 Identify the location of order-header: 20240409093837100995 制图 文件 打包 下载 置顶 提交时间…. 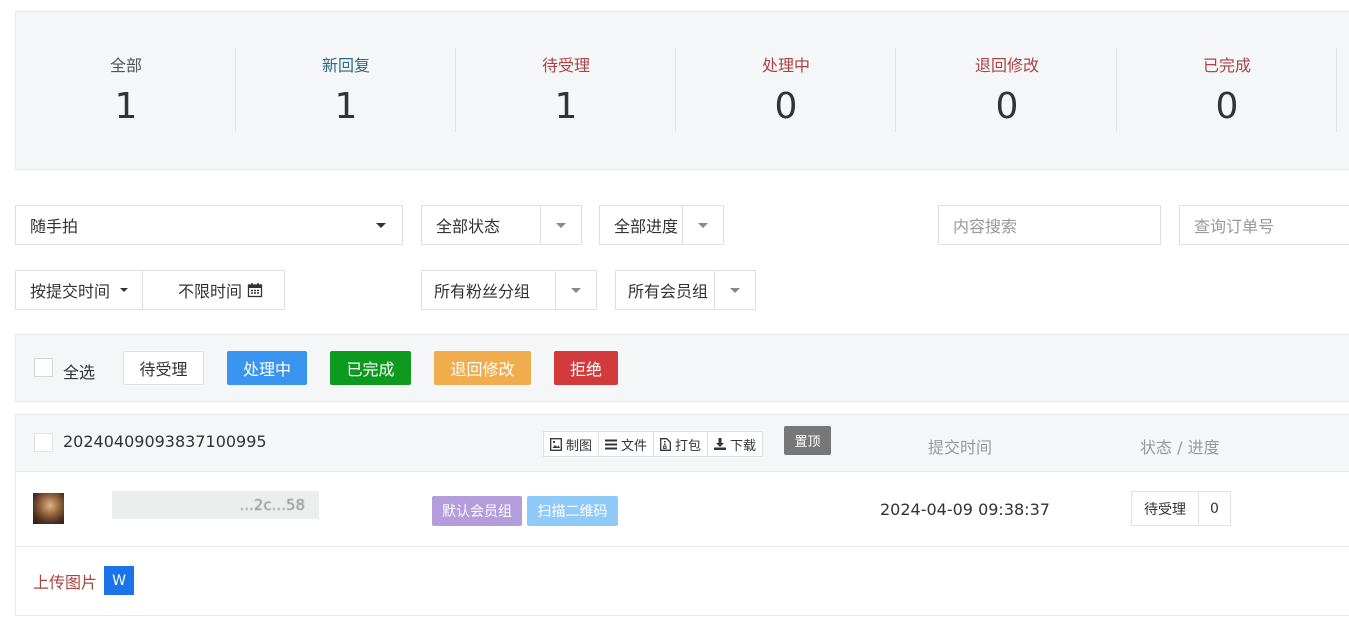
(682, 443).